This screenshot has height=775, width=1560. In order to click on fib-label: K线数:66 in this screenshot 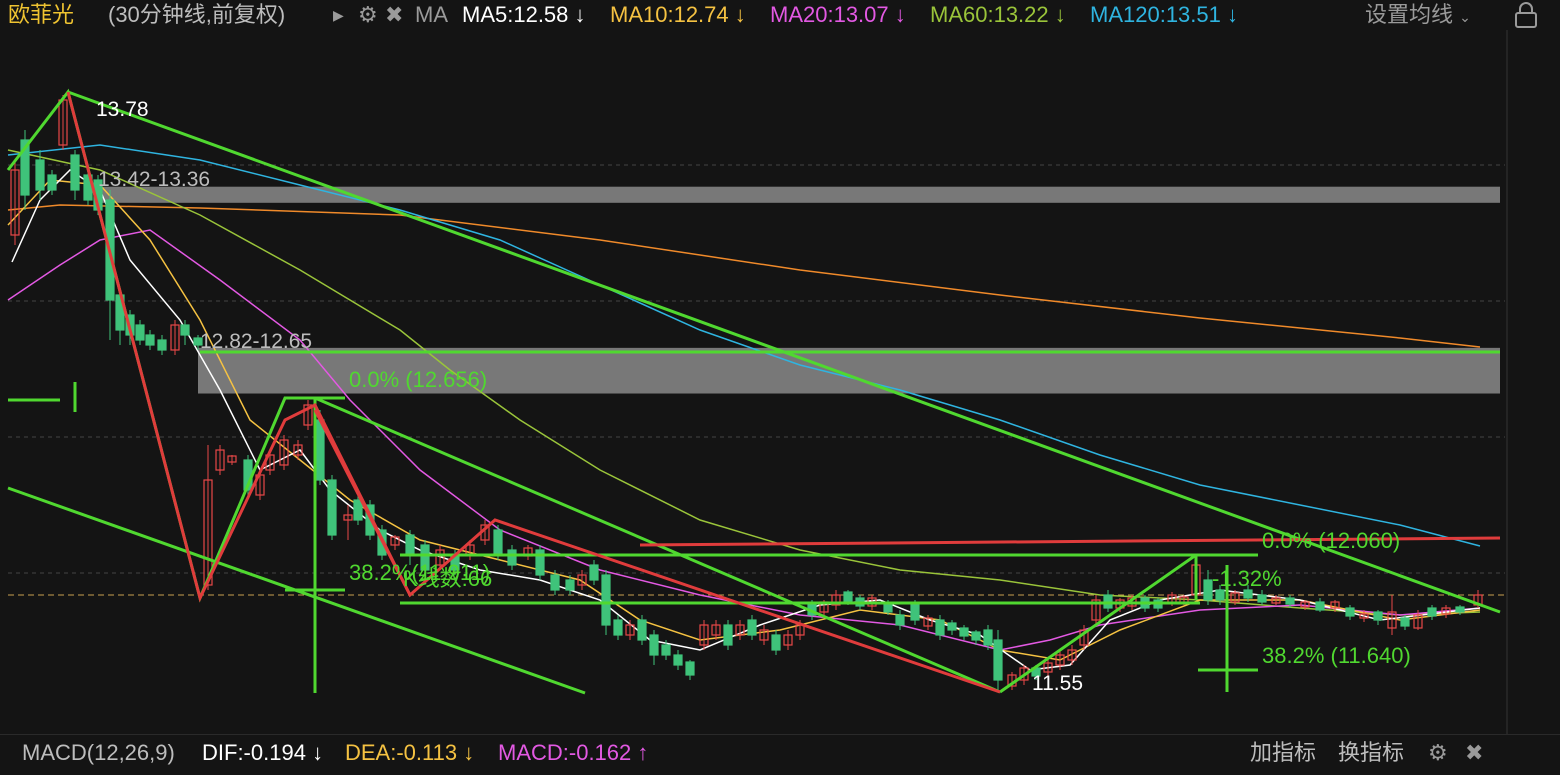, I will do `click(447, 578)`.